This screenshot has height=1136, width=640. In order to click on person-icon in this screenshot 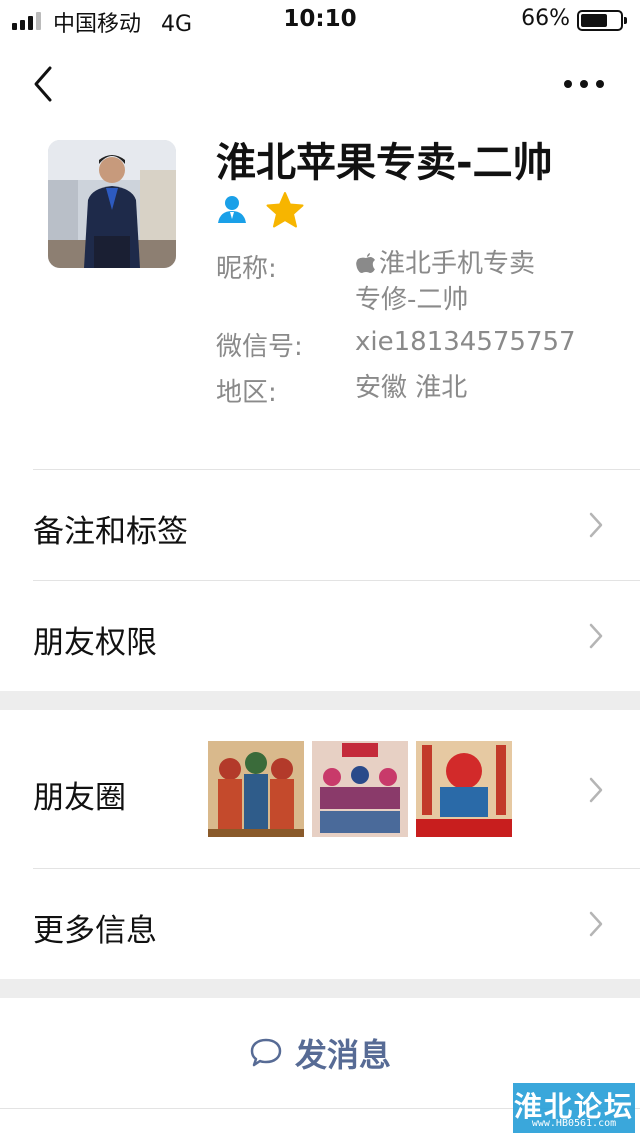, I will do `click(232, 209)`.